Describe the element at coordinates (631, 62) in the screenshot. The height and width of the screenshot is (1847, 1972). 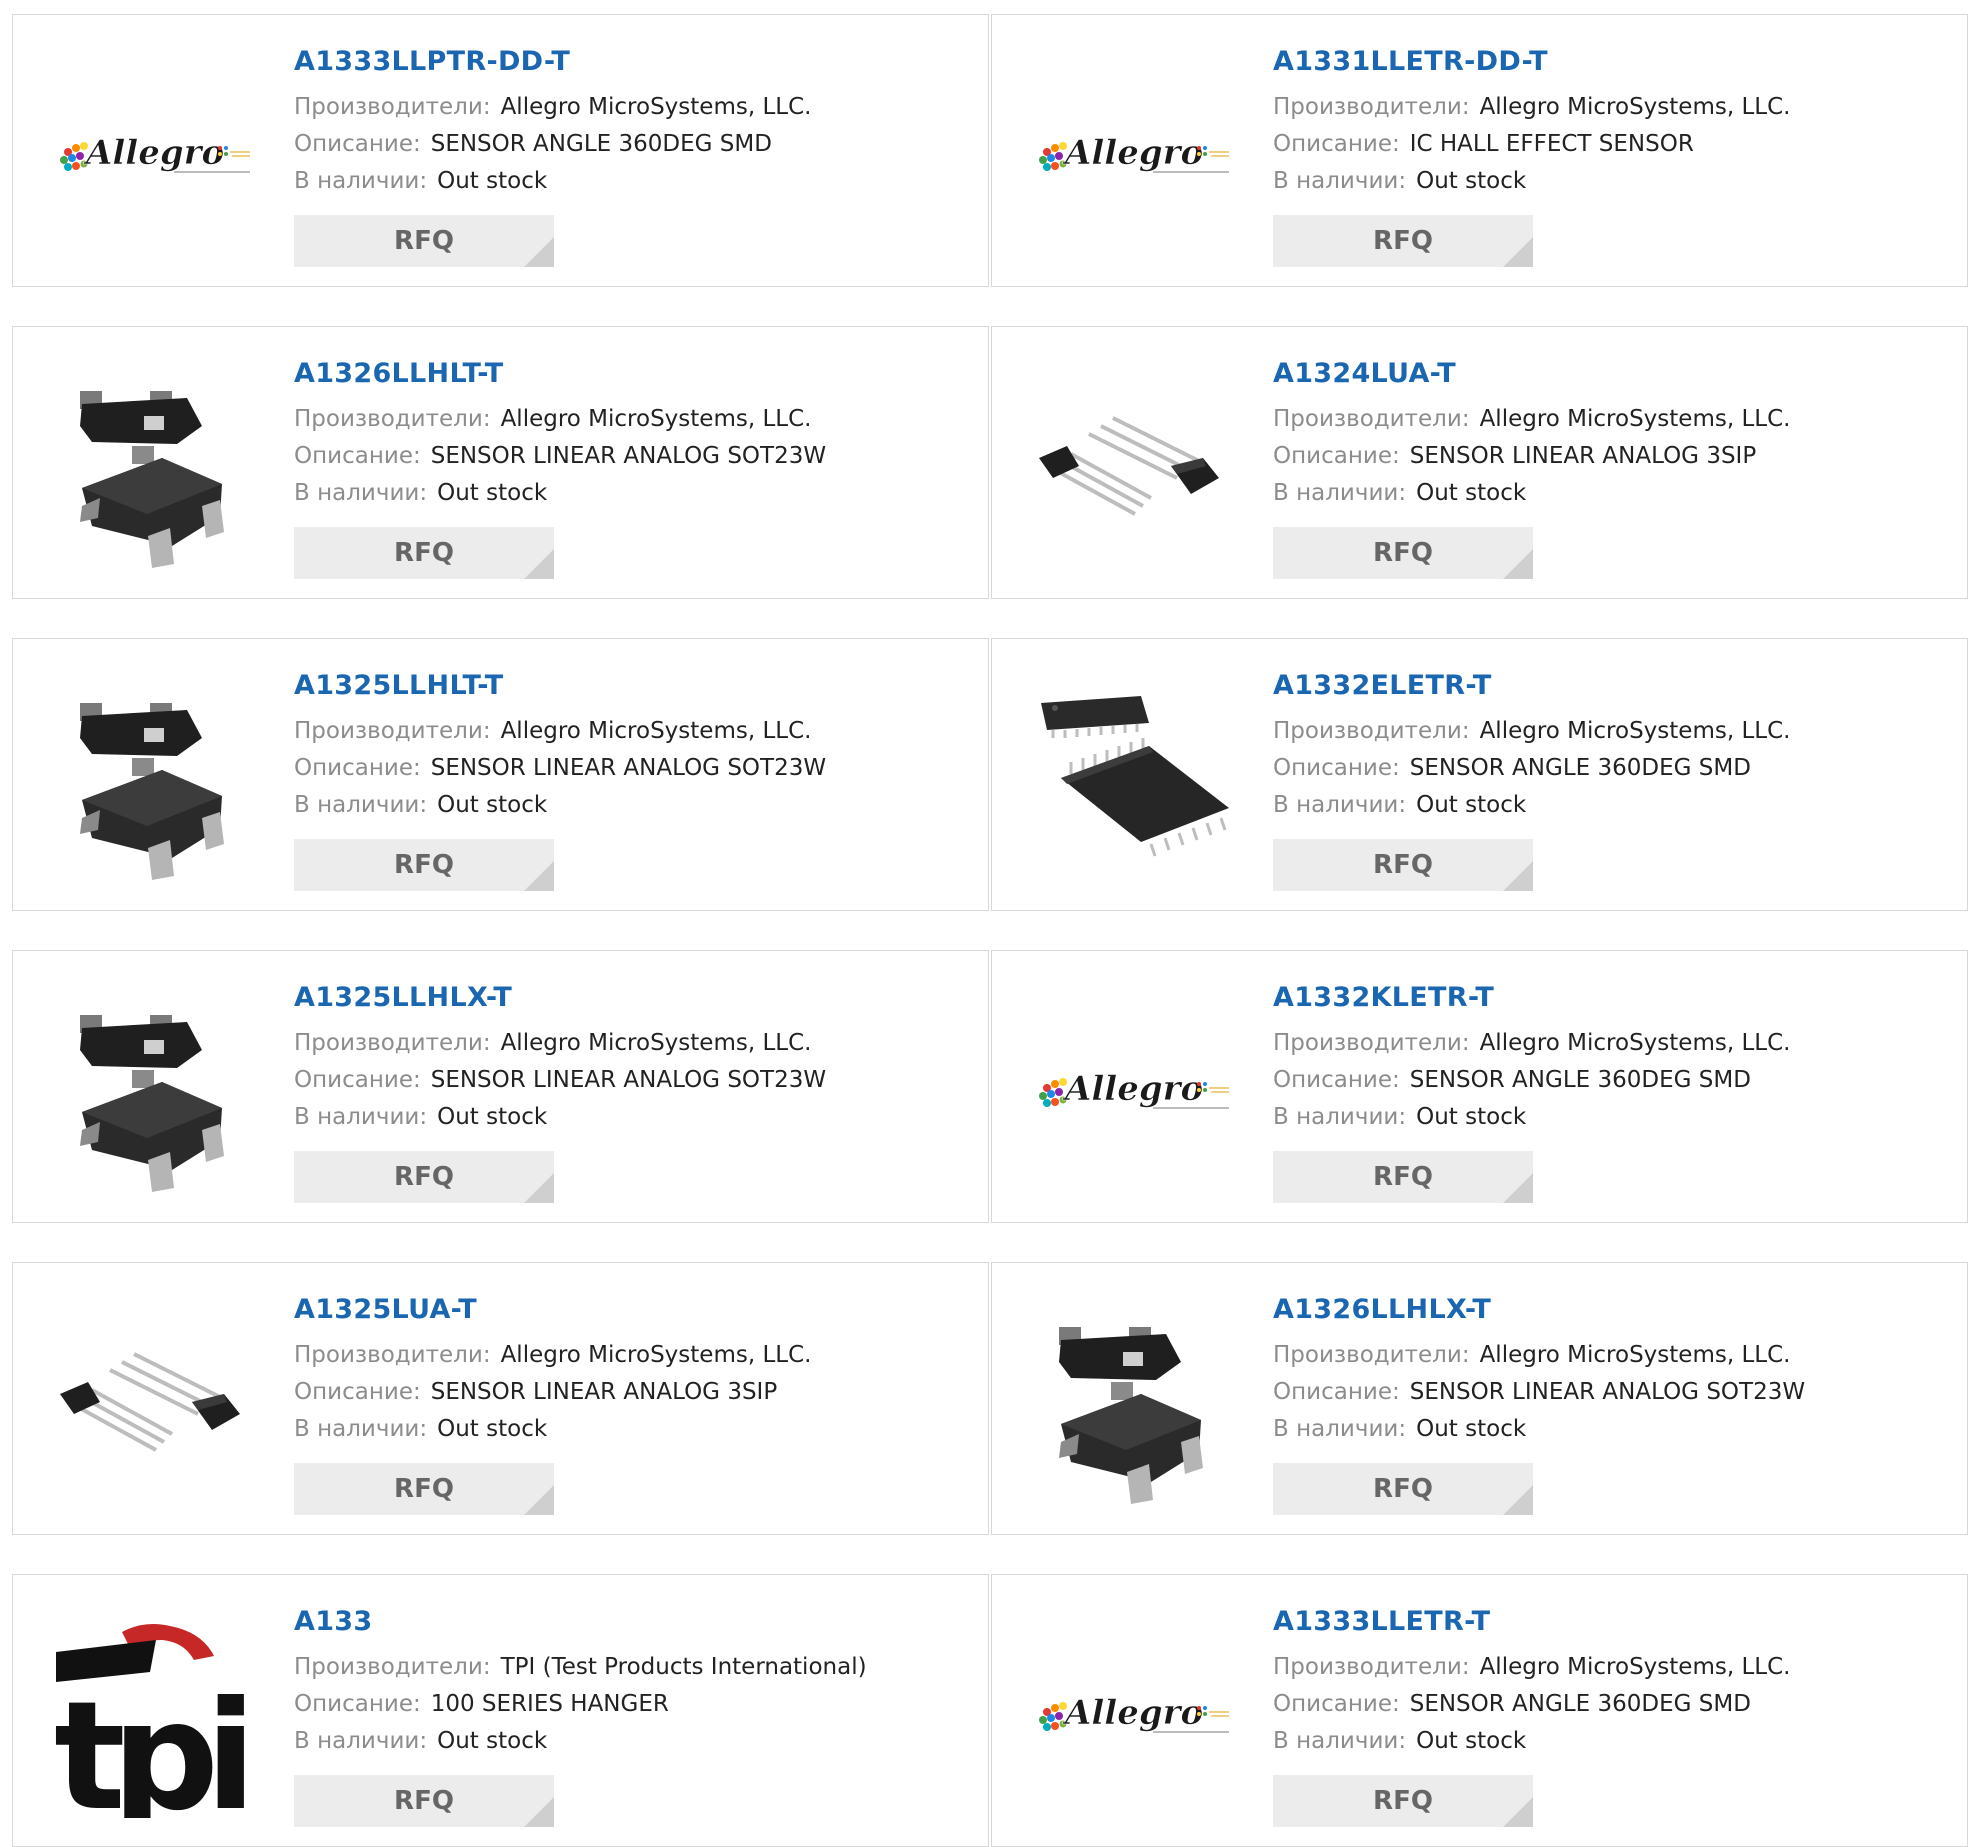
I see `product-part-link: A1333LLPTR-DD-T` at that location.